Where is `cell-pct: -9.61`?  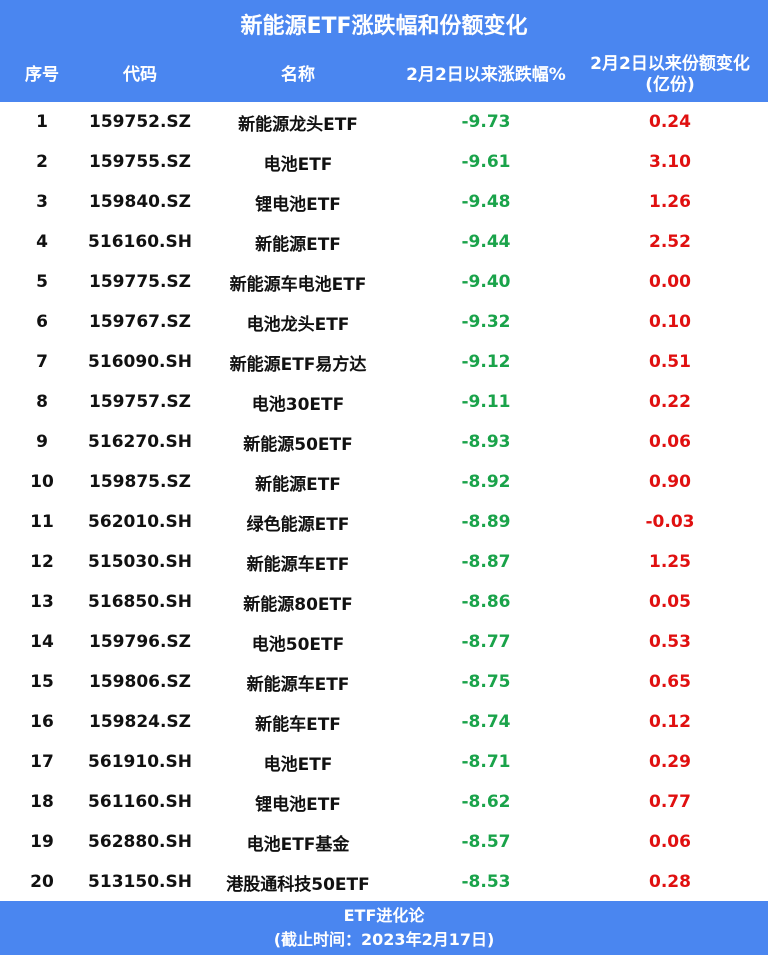
cell-pct: -9.61 is located at coordinates (486, 162).